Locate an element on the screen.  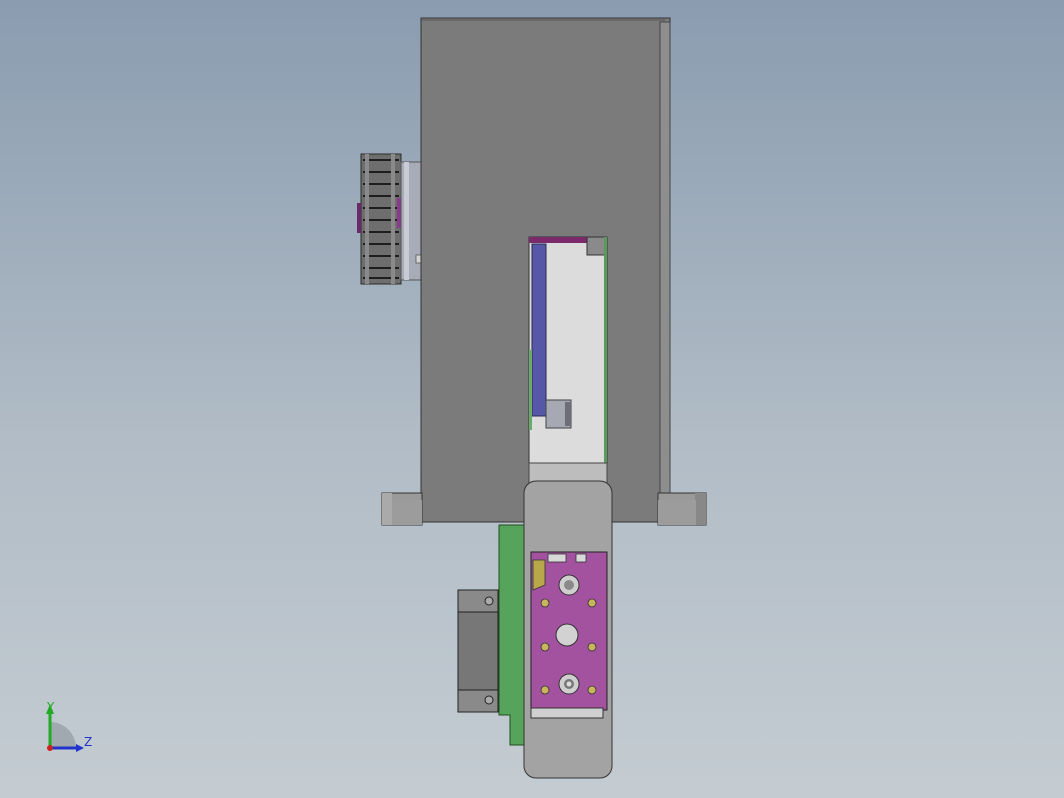
axis-y-label: Y is located at coordinates (50, 707).